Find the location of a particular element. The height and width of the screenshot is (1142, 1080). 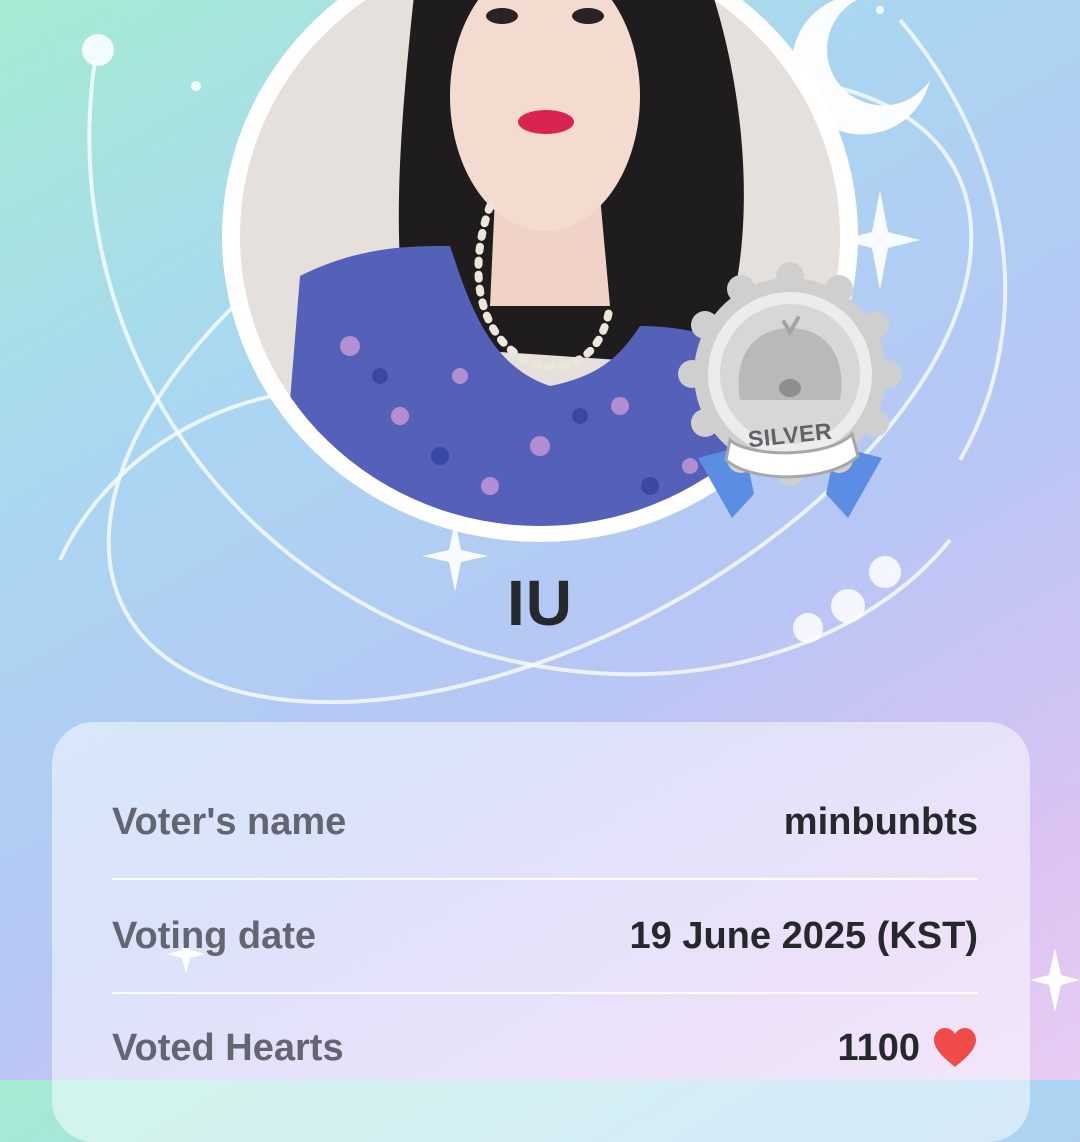

voted-hearts-value-group: 1100 is located at coordinates (908, 1048).